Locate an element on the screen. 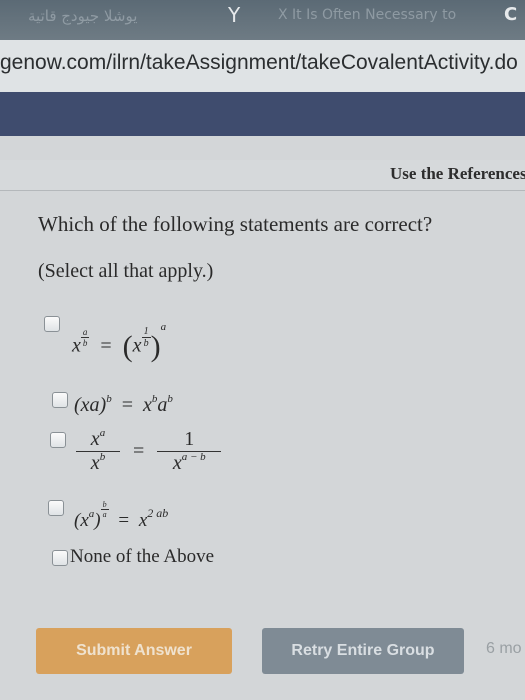 The height and width of the screenshot is (700, 525). retry-entire-group-button: Retry Entire Group is located at coordinates (363, 651).